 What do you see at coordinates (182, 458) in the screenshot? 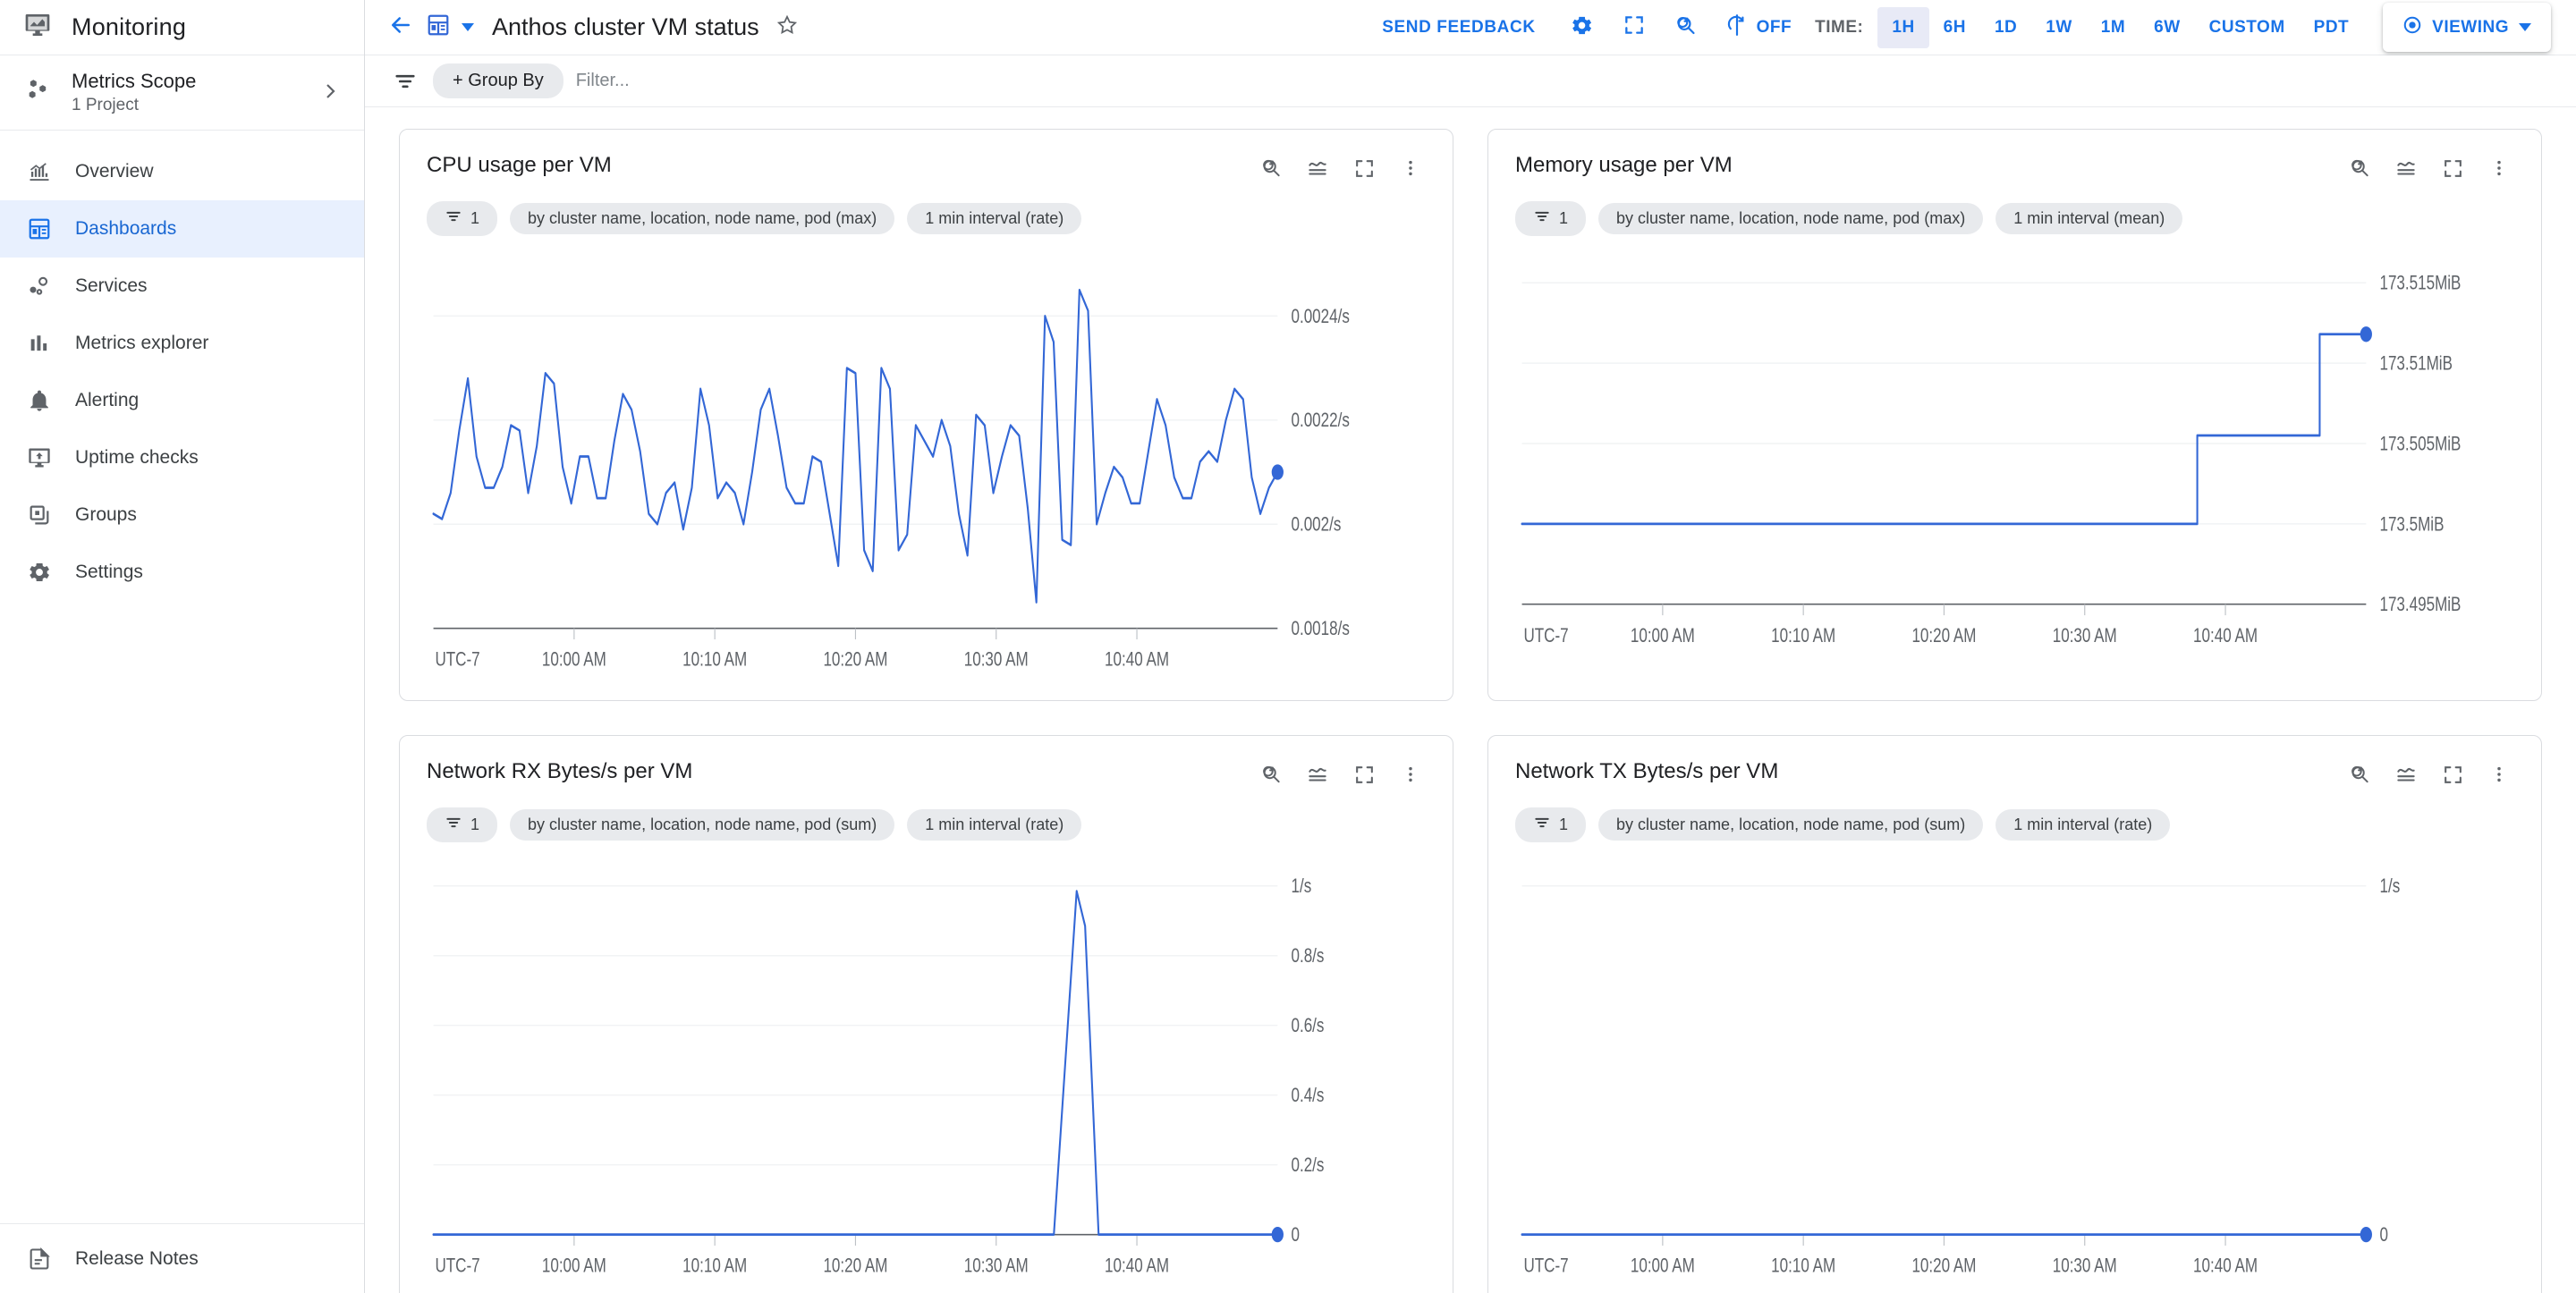
I see `sidebar-item-uptime-checks: Uptime checks` at bounding box center [182, 458].